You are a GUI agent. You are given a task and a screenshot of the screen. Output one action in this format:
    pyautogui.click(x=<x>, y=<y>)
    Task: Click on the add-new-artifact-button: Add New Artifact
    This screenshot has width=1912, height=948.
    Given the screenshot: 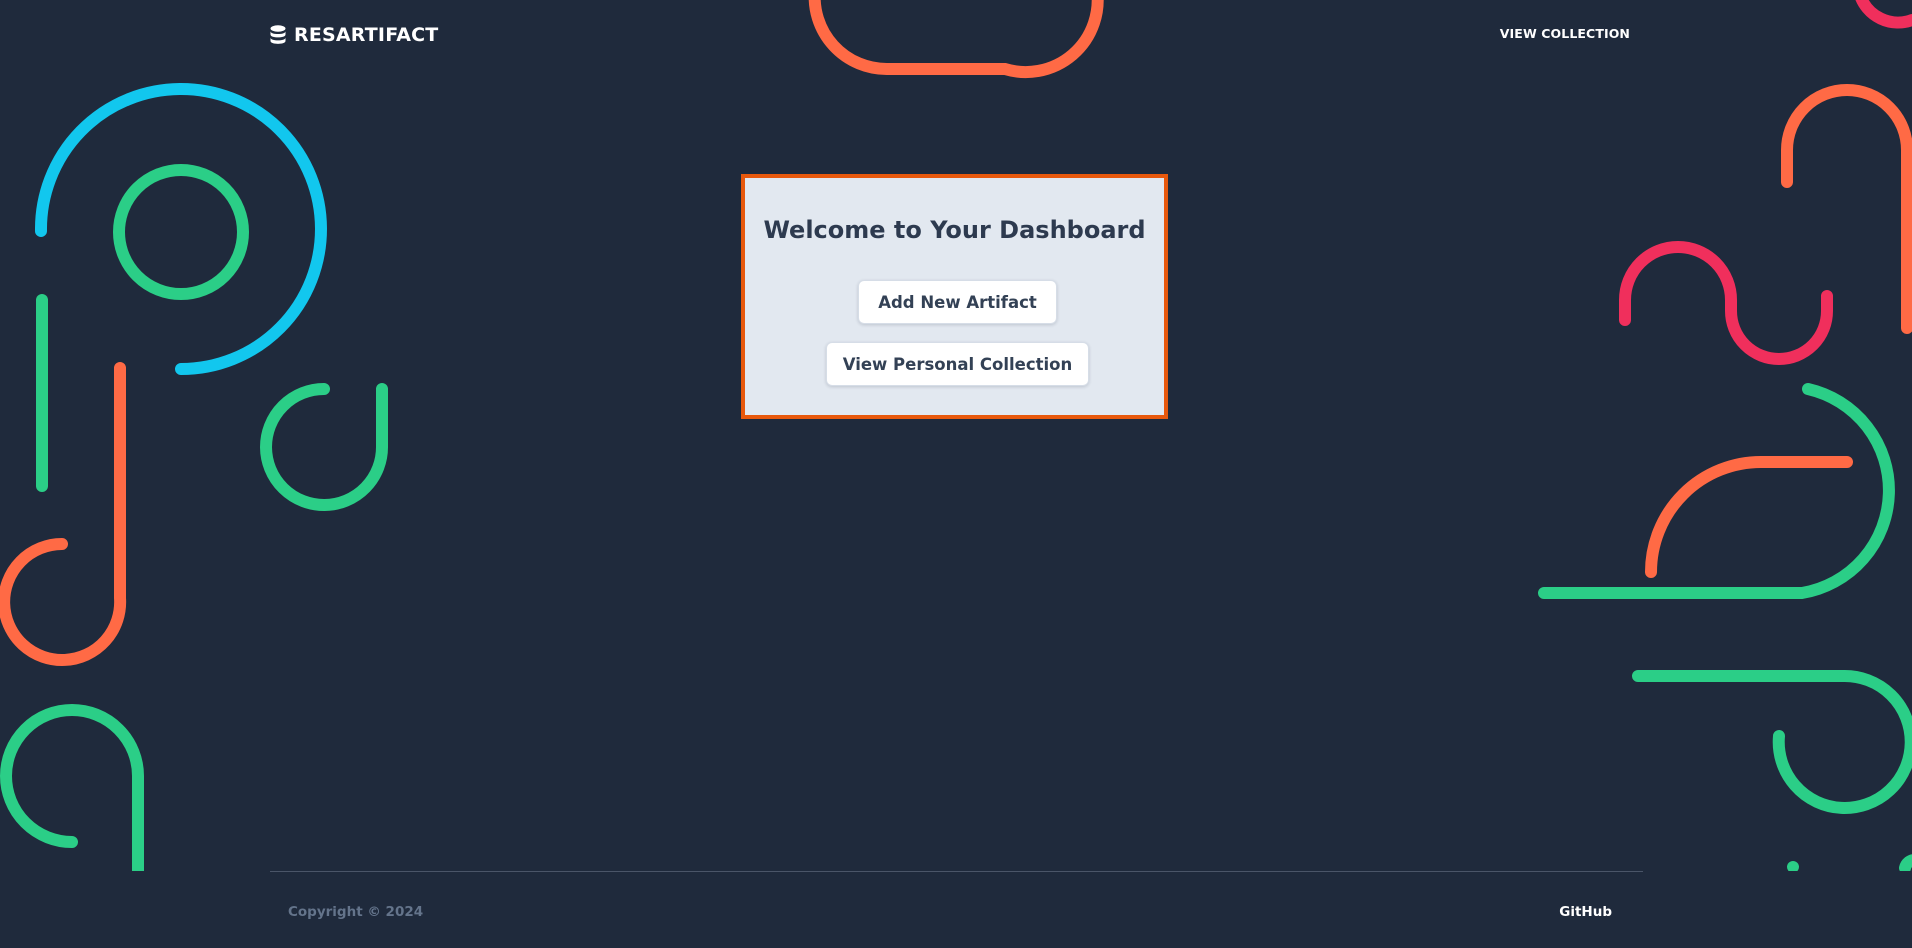 What is the action you would take?
    pyautogui.click(x=957, y=302)
    